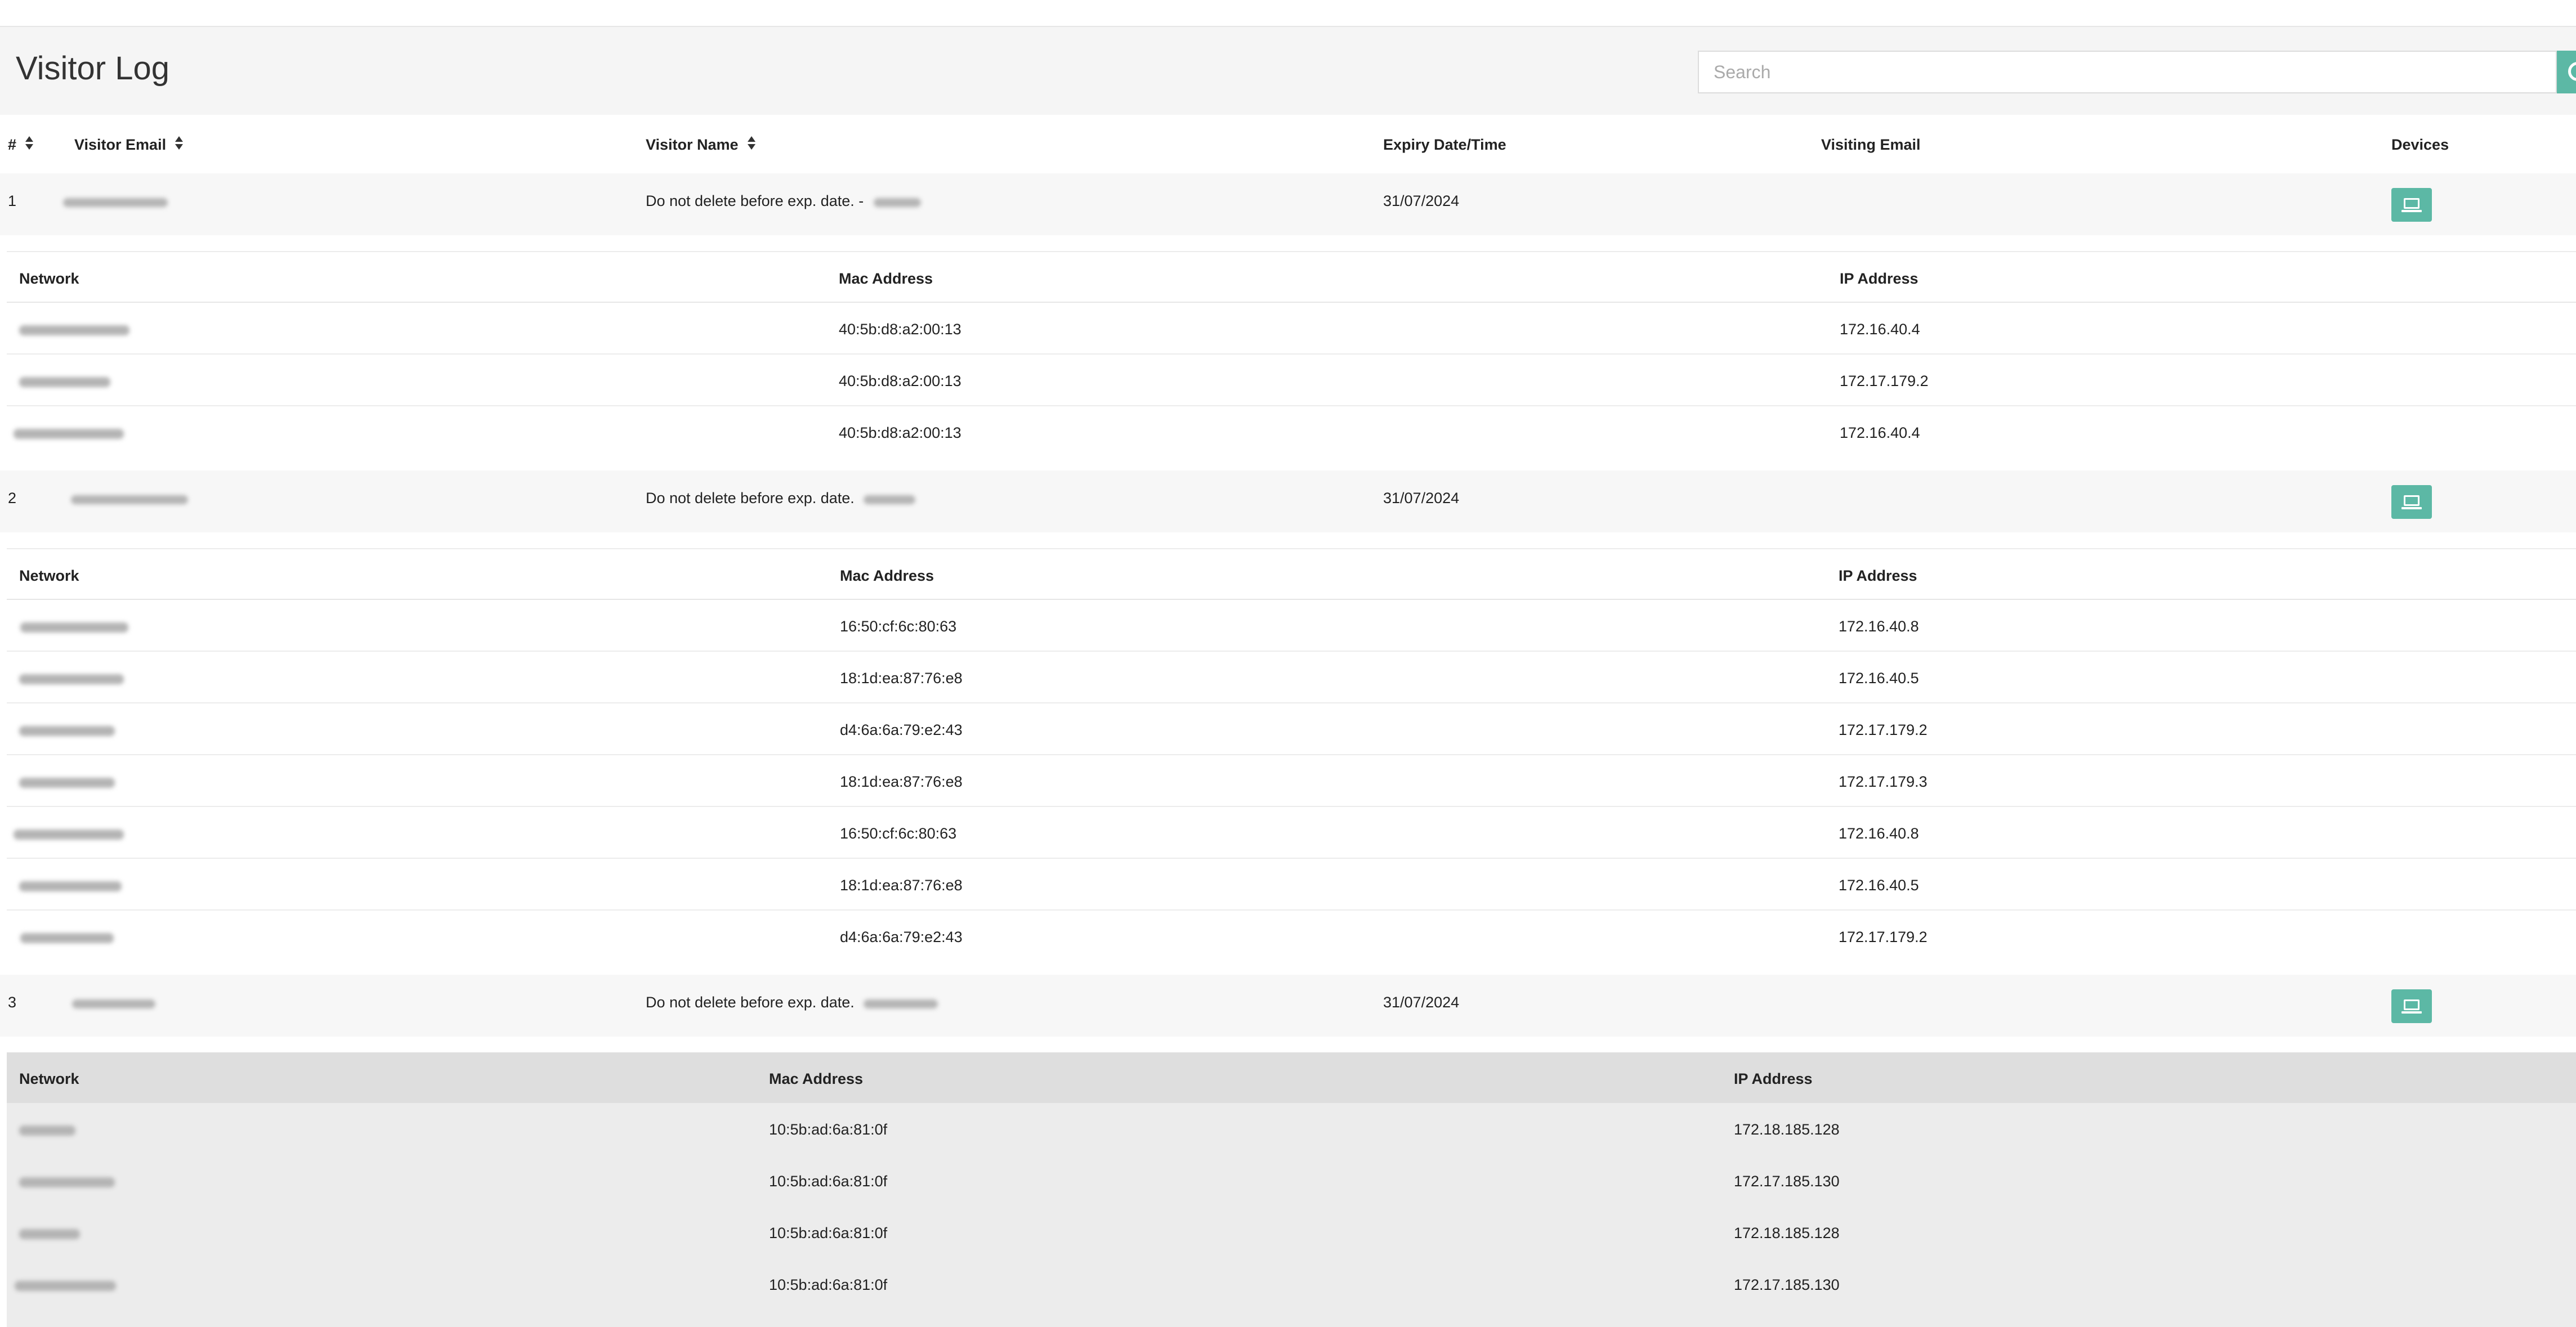 Image resolution: width=2576 pixels, height=1327 pixels. Describe the element at coordinates (1444, 144) in the screenshot. I see `column-header-expiry: Expiry Date/Time` at that location.